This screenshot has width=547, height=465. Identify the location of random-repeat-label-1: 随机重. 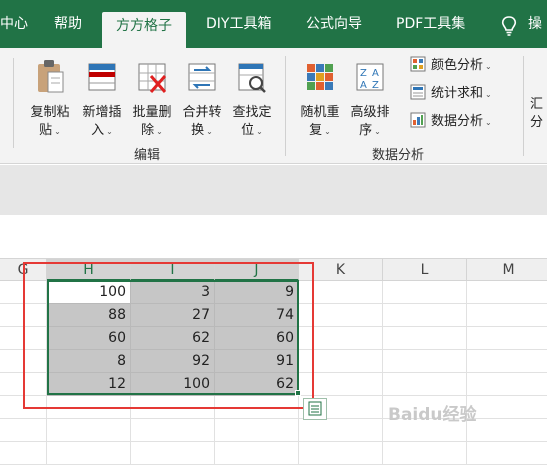
(320, 112).